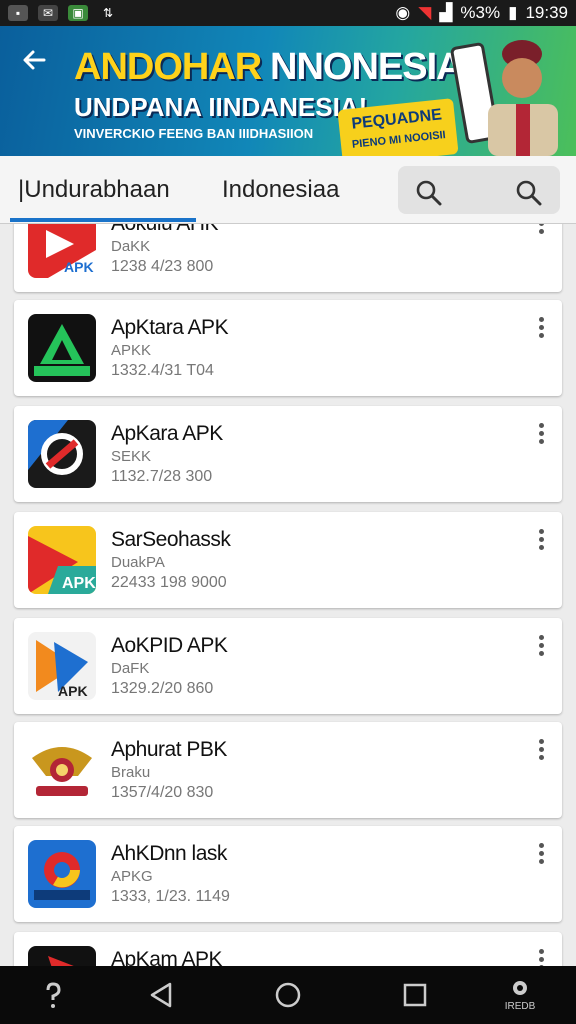  I want to click on apk-blue-orange-icon: APK, so click(62, 666).